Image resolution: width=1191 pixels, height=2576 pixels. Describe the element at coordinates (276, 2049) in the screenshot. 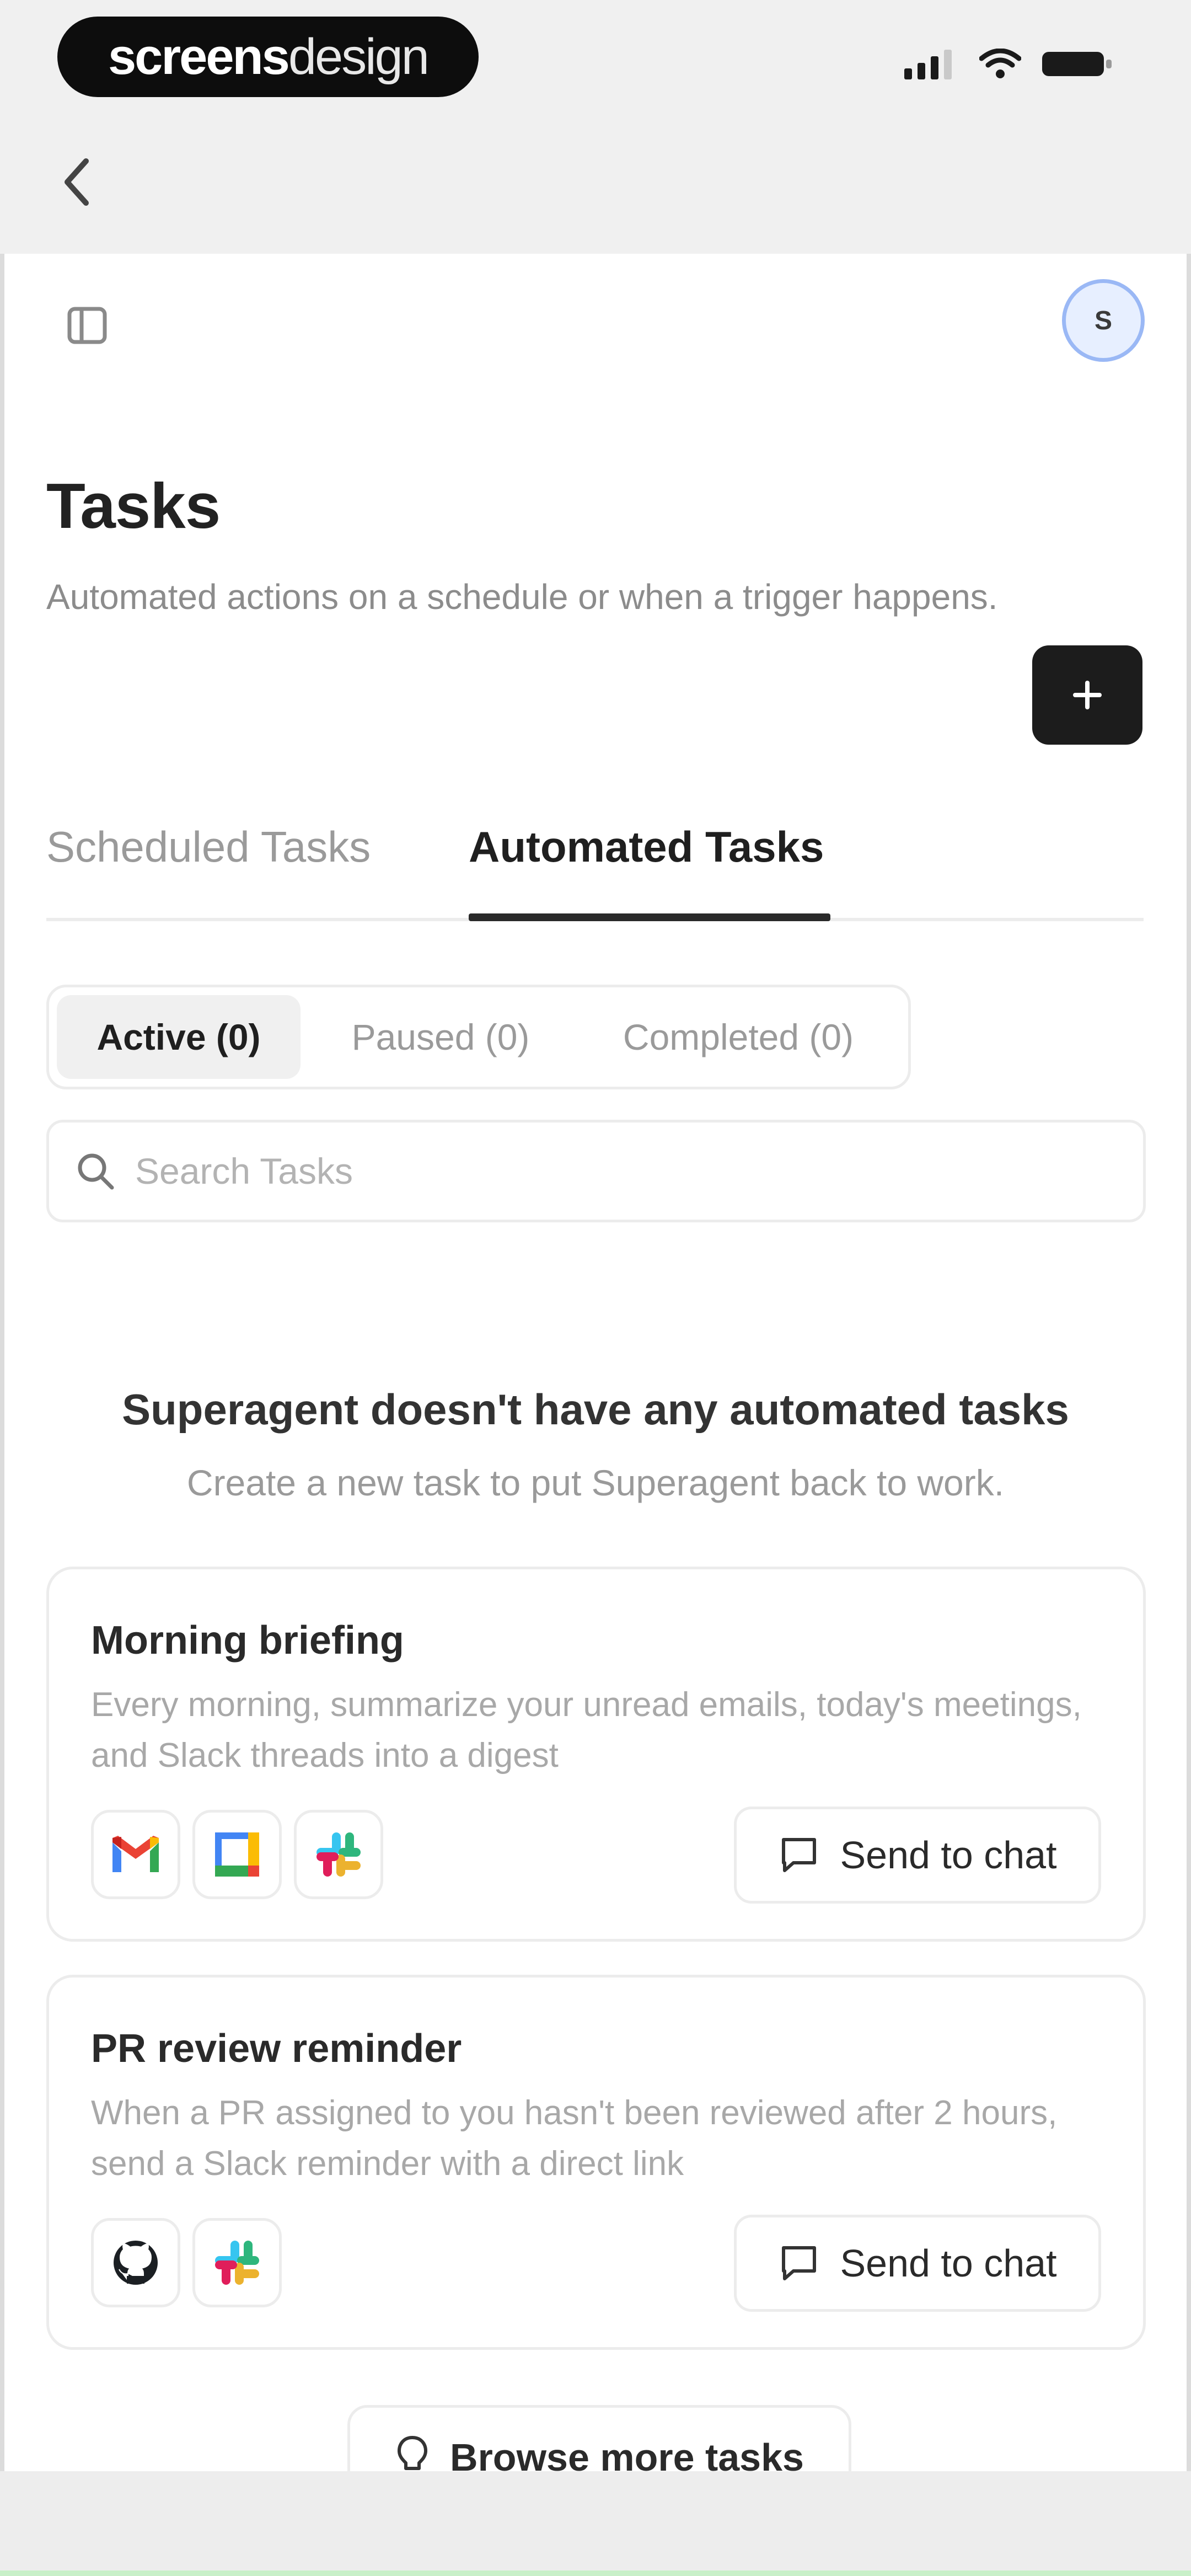

I see `task-card-title: PR review reminder` at that location.